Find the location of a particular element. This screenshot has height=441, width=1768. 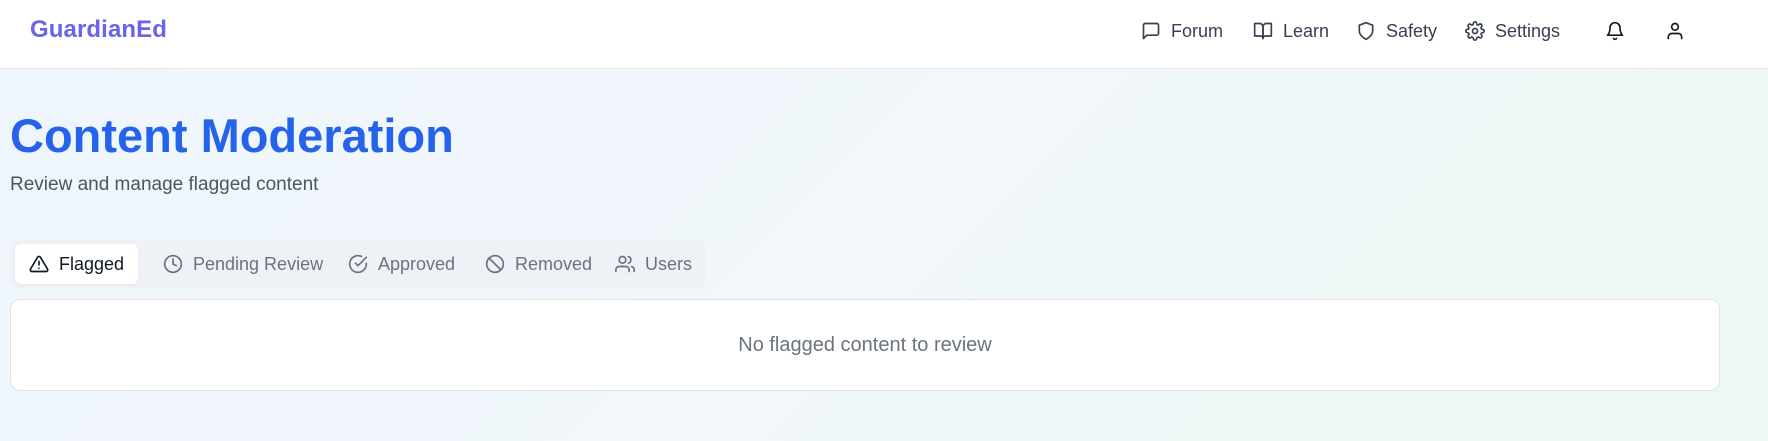

tab-approved: Approved is located at coordinates (401, 264).